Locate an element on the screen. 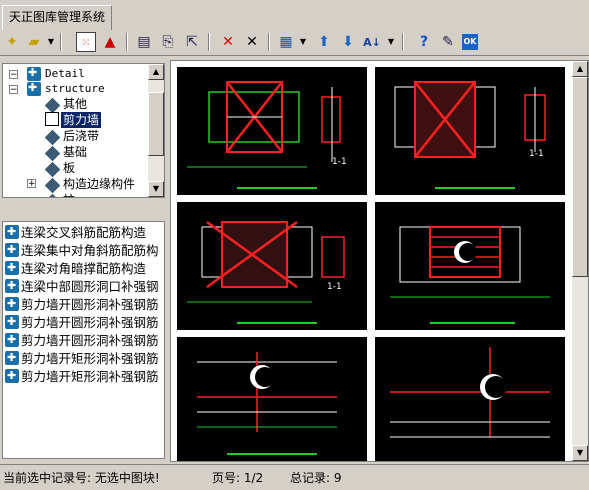  list-item: 连梁交叉斜筋配筋构造 is located at coordinates (75, 232).